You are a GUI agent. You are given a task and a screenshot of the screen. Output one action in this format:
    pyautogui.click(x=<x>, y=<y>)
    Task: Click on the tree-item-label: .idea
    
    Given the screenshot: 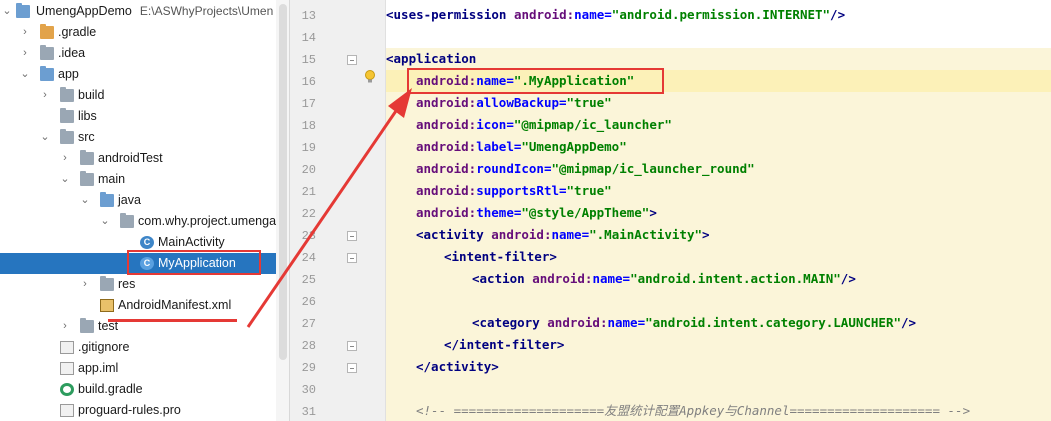 What is the action you would take?
    pyautogui.click(x=72, y=53)
    